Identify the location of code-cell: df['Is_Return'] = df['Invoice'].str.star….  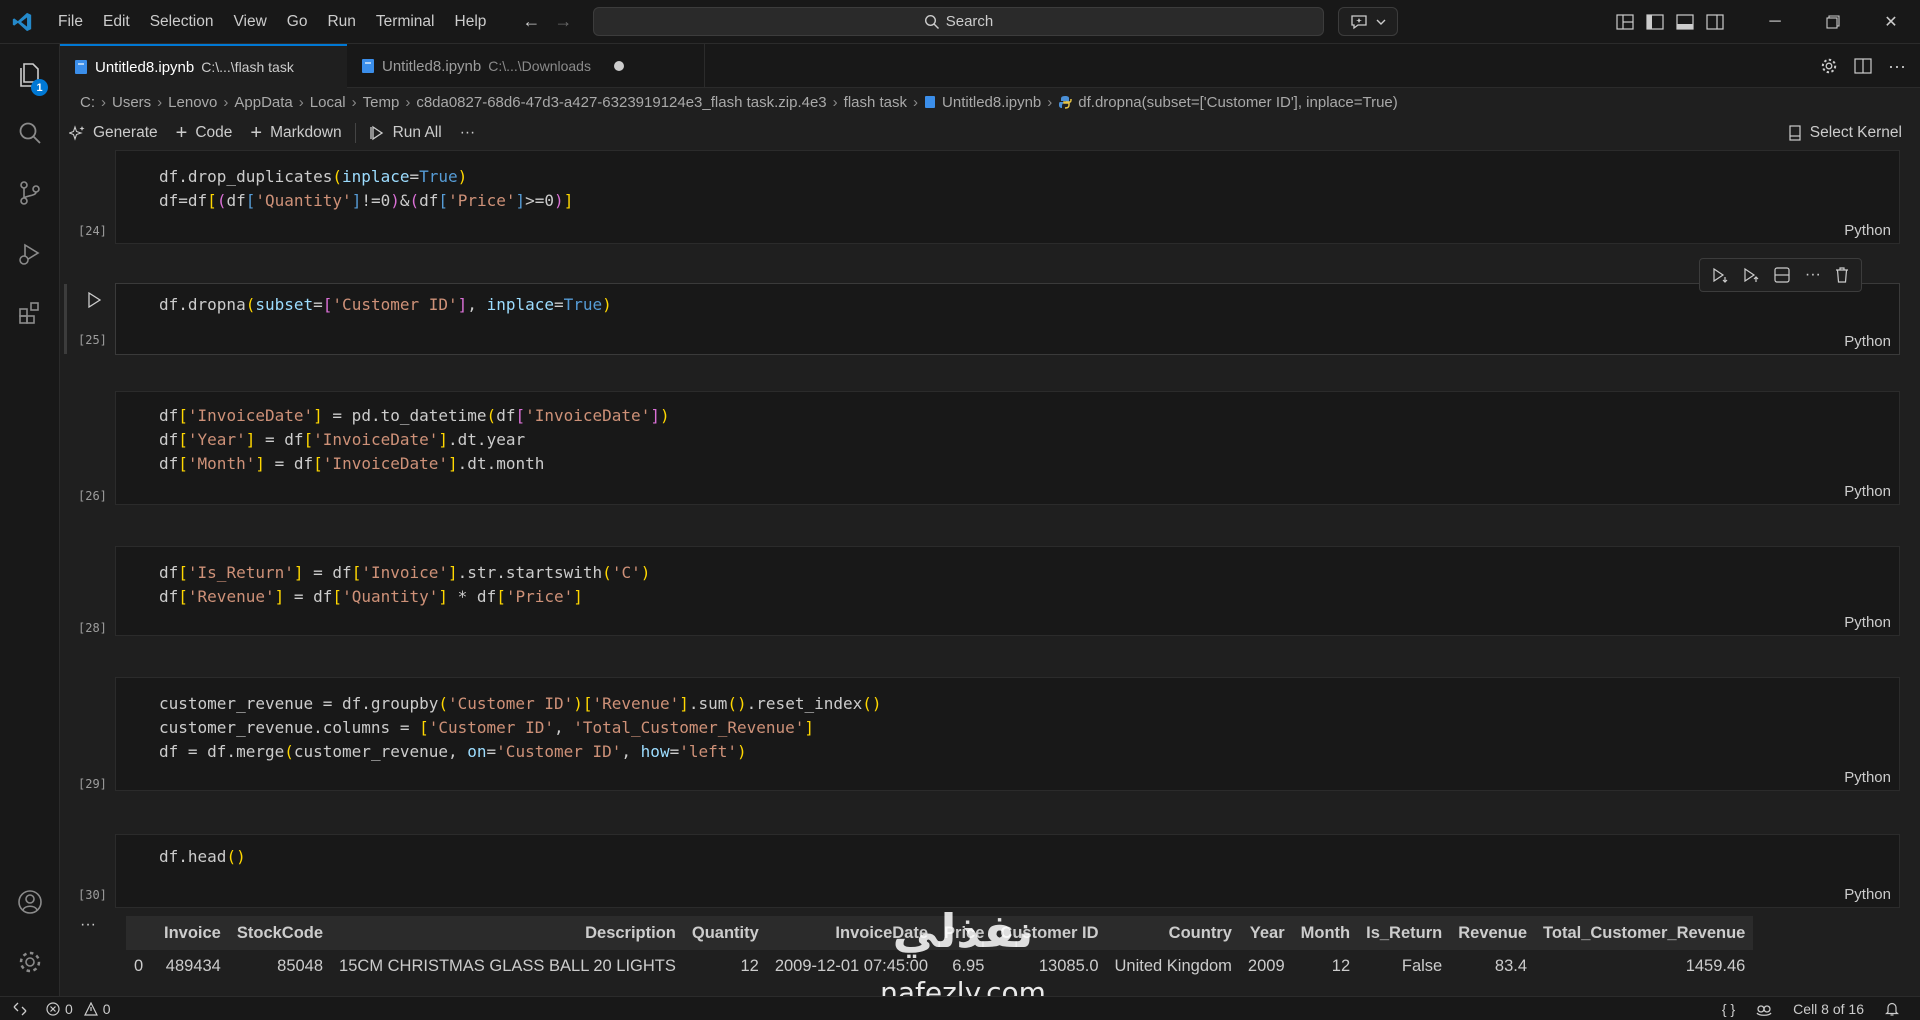
(1007, 591).